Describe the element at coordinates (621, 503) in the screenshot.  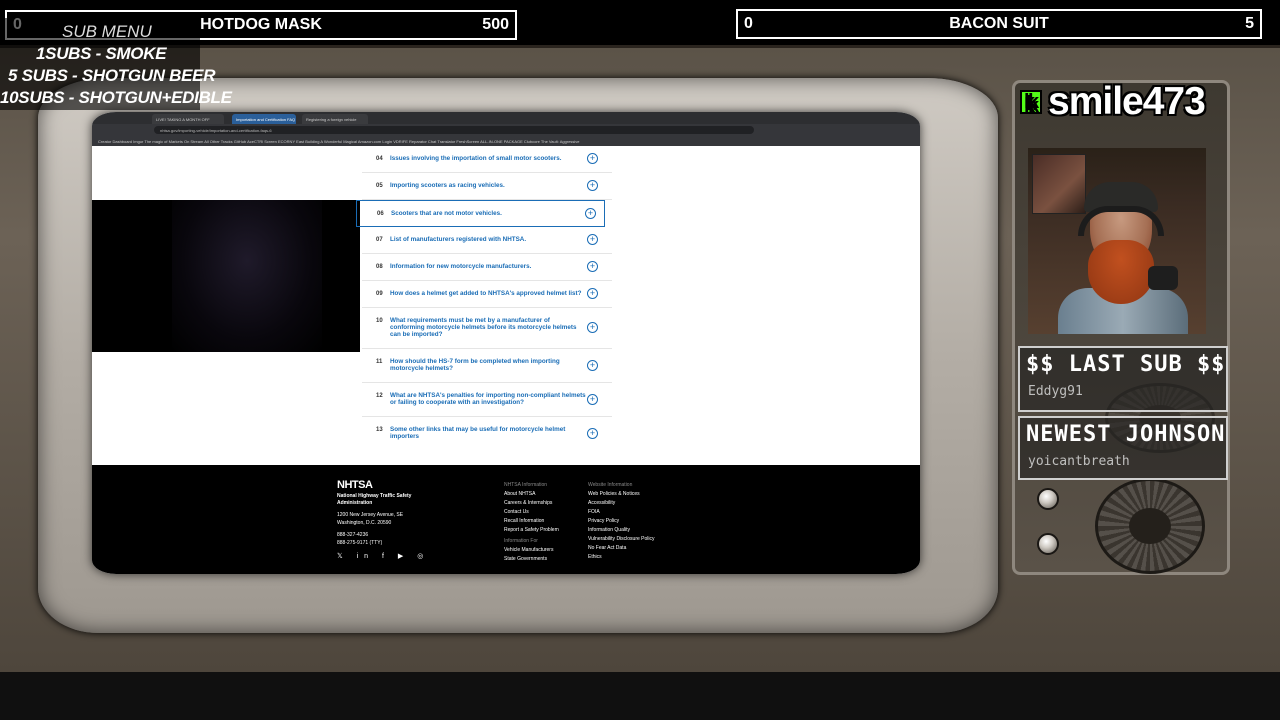
I see `footer-link: Accessibility` at that location.